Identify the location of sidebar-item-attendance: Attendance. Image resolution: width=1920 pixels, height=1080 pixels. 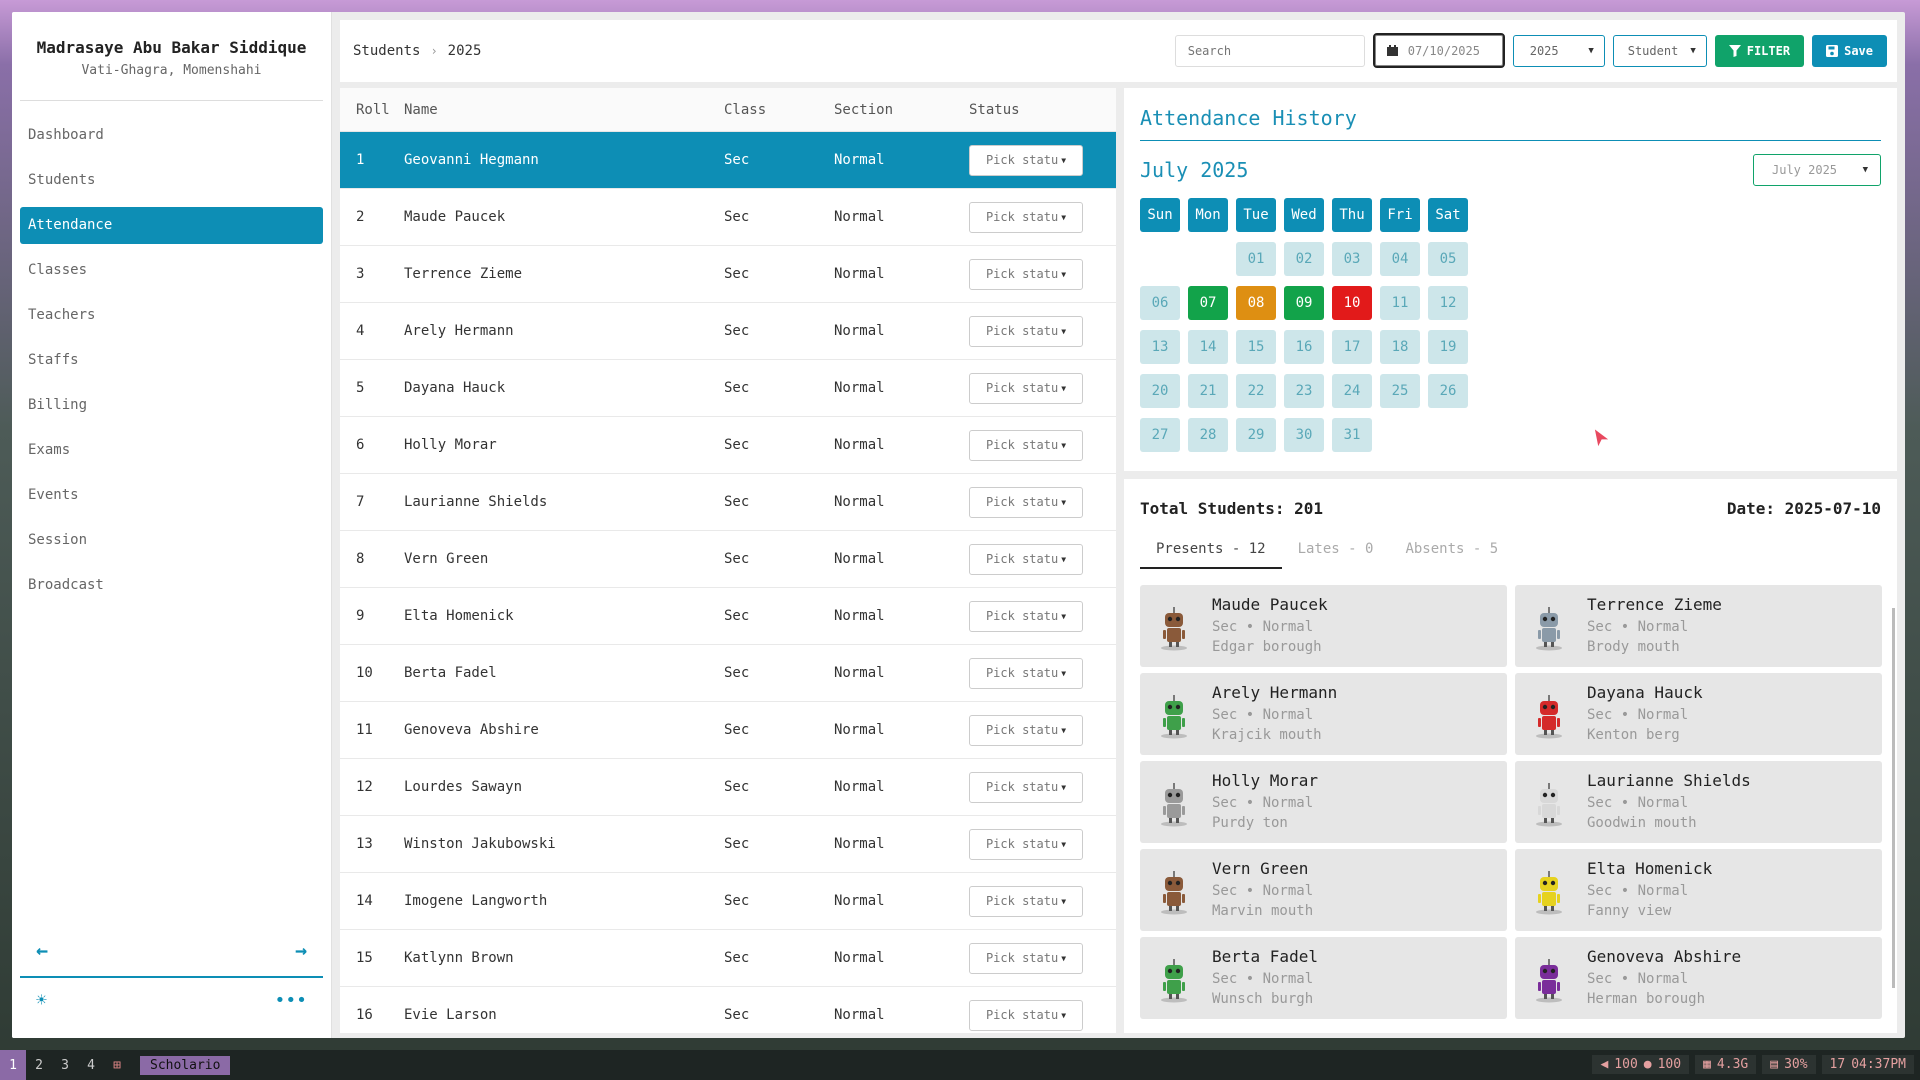
(171, 225).